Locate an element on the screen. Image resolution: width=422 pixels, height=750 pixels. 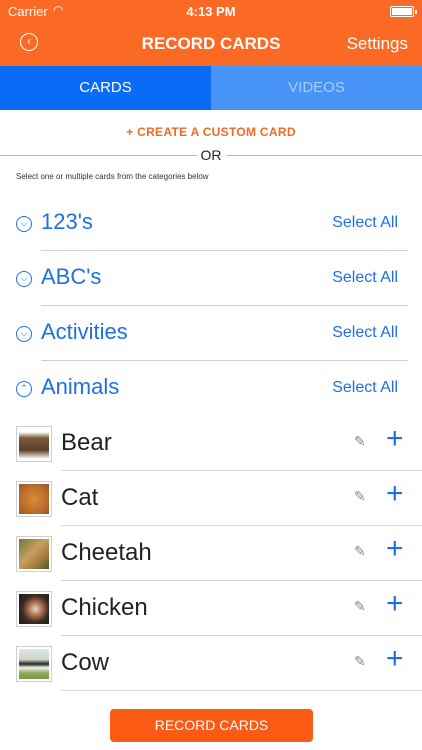
cow-thumbnail is located at coordinates (34, 664).